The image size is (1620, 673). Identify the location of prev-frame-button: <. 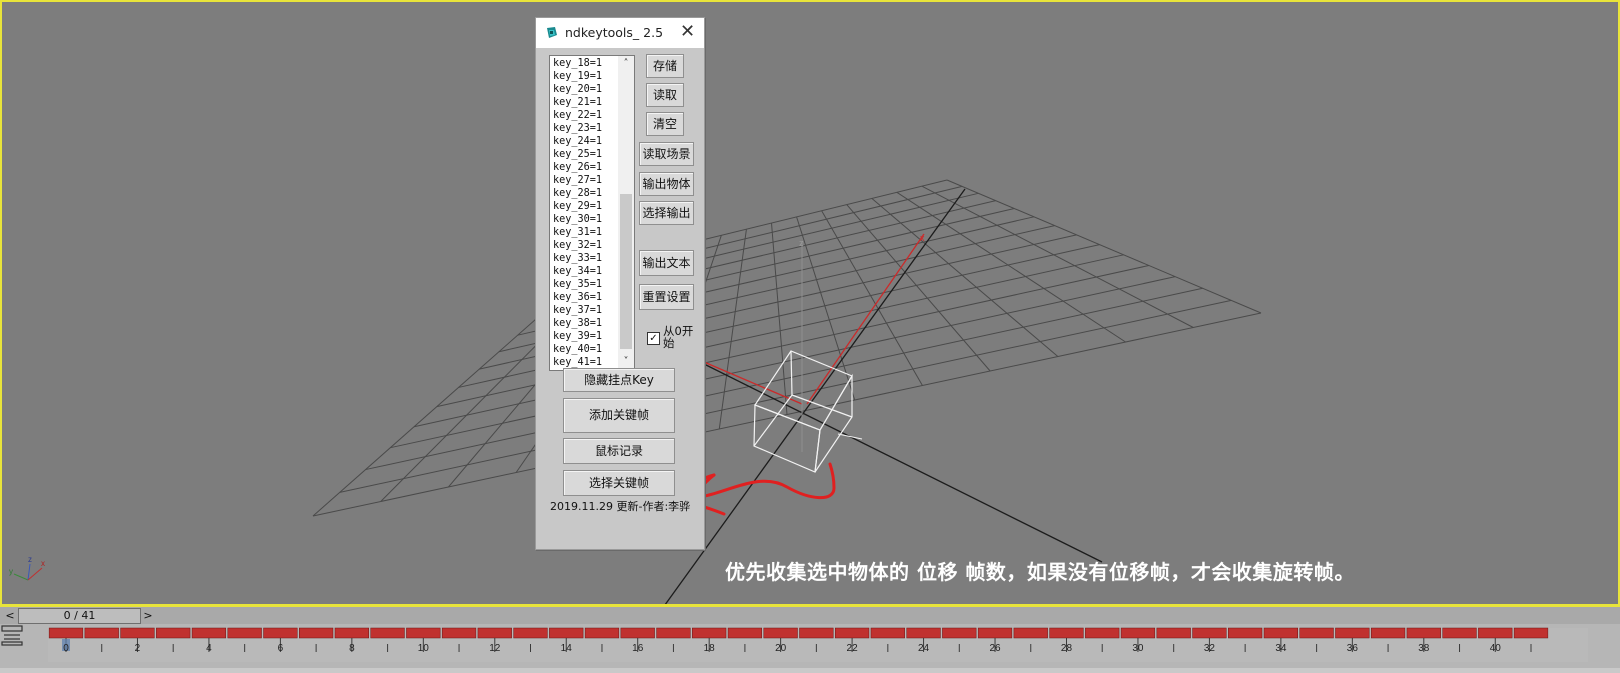
(10, 615).